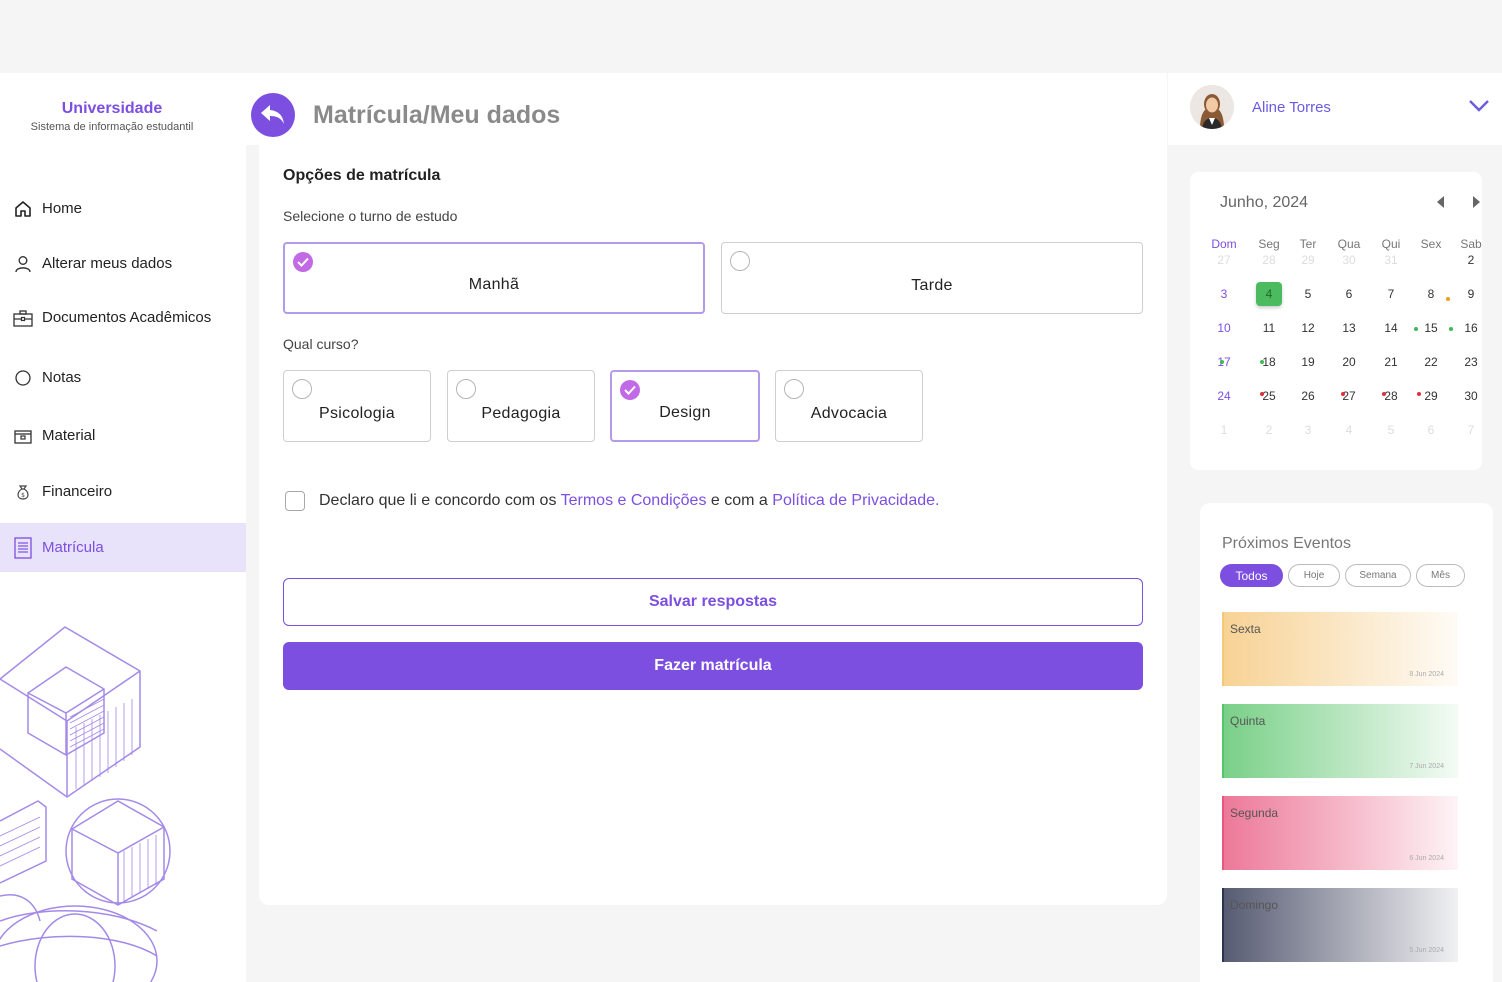 The width and height of the screenshot is (1502, 982). Describe the element at coordinates (273, 115) in the screenshot. I see `back-button` at that location.